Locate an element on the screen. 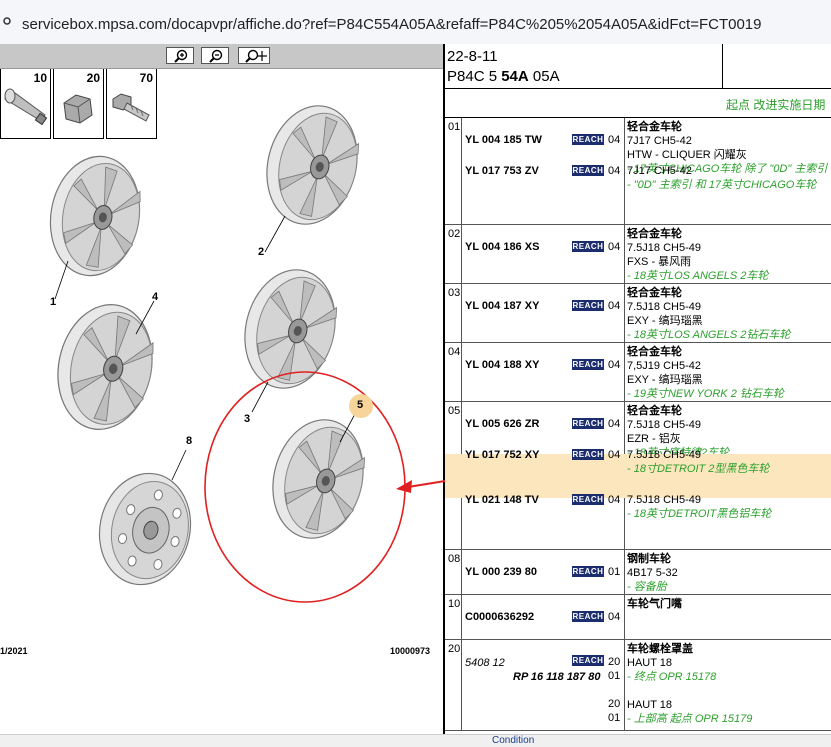 The width and height of the screenshot is (831, 747). description-line is located at coordinates (689, 691).